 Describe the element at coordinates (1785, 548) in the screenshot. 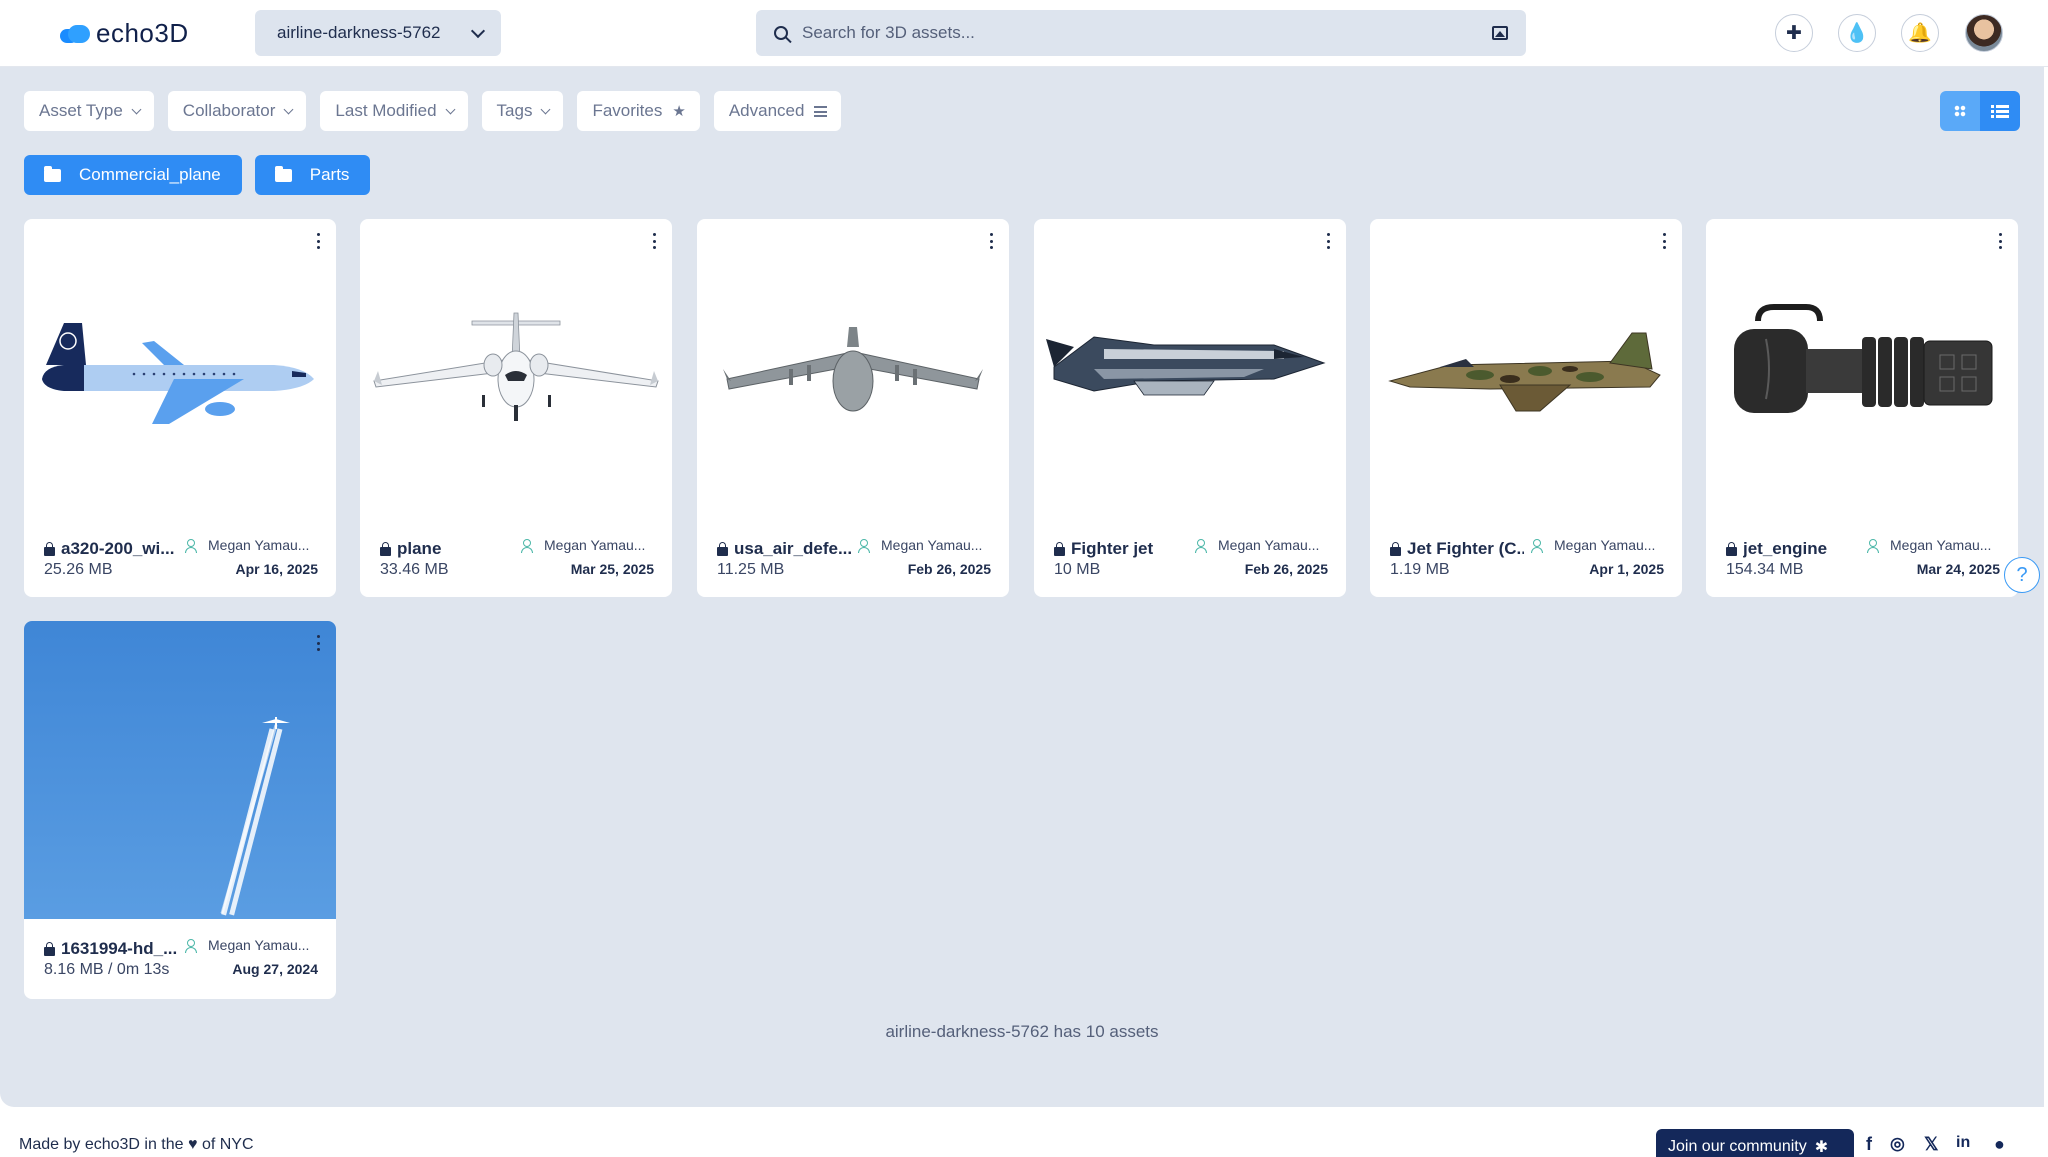

I see `asset-name: jet_engine` at that location.